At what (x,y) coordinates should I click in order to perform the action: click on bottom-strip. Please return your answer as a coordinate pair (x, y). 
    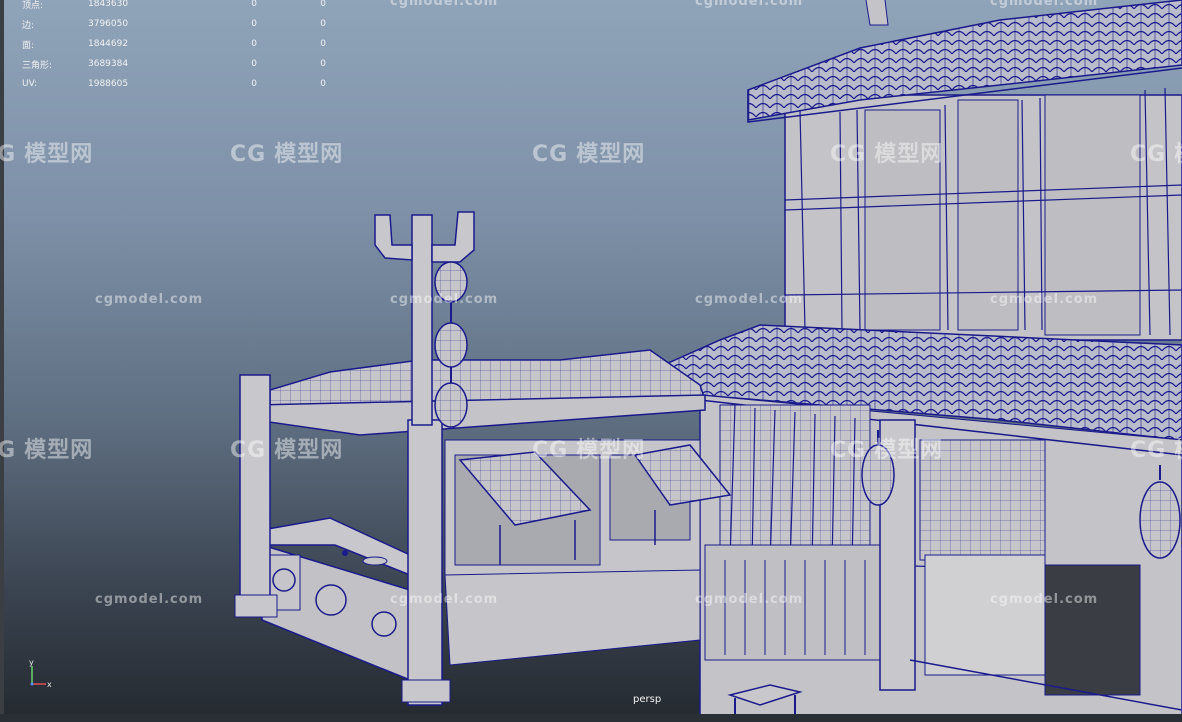
    Looking at the image, I should click on (591, 718).